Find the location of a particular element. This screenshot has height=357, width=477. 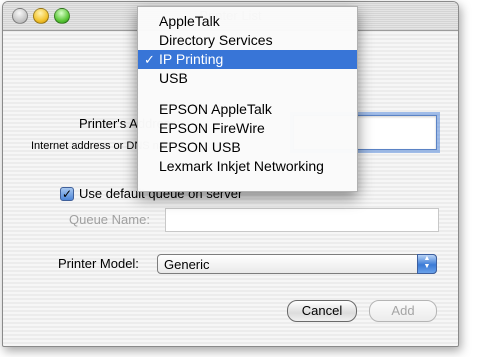

menu-item-label: EPSON FireWire is located at coordinates (212, 128).